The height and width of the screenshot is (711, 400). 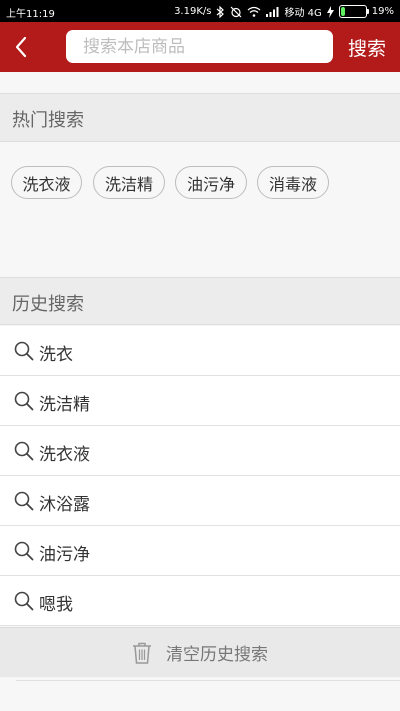 I want to click on top-bar: 搜索, so click(x=200, y=47).